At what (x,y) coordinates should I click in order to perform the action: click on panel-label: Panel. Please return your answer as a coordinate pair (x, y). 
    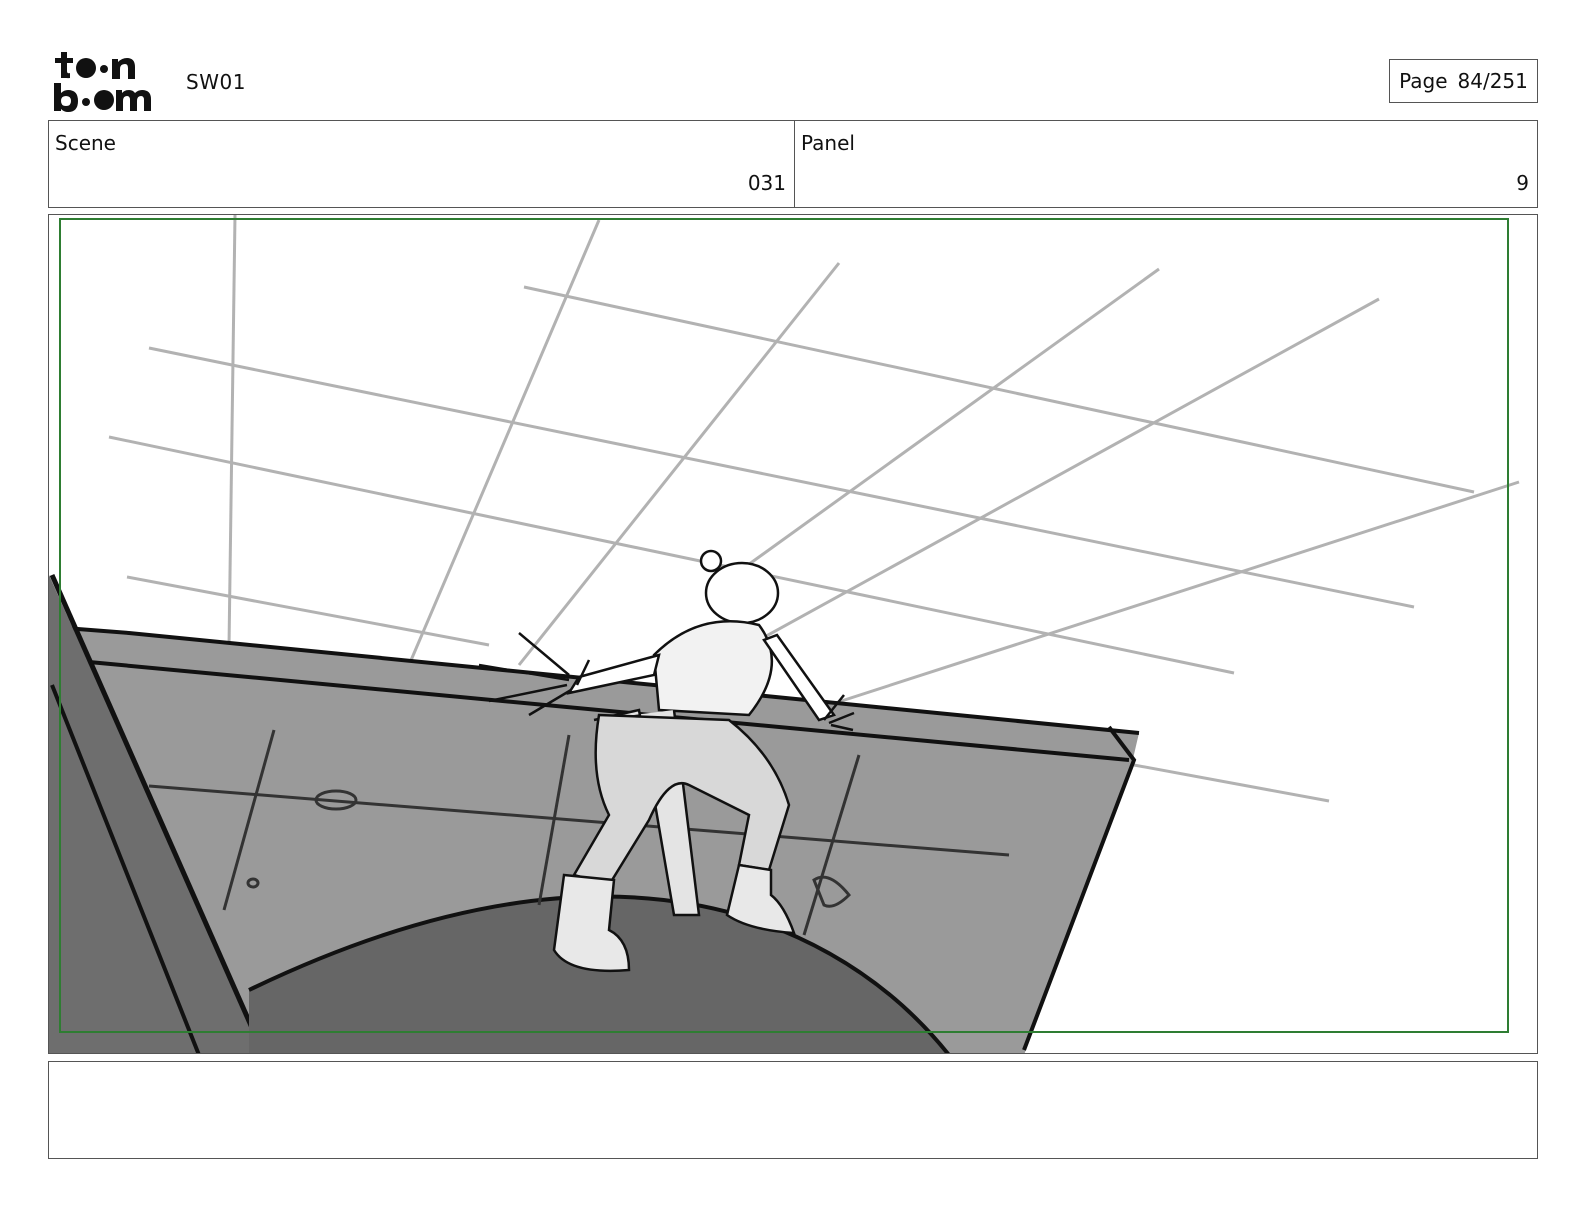
    Looking at the image, I should click on (828, 143).